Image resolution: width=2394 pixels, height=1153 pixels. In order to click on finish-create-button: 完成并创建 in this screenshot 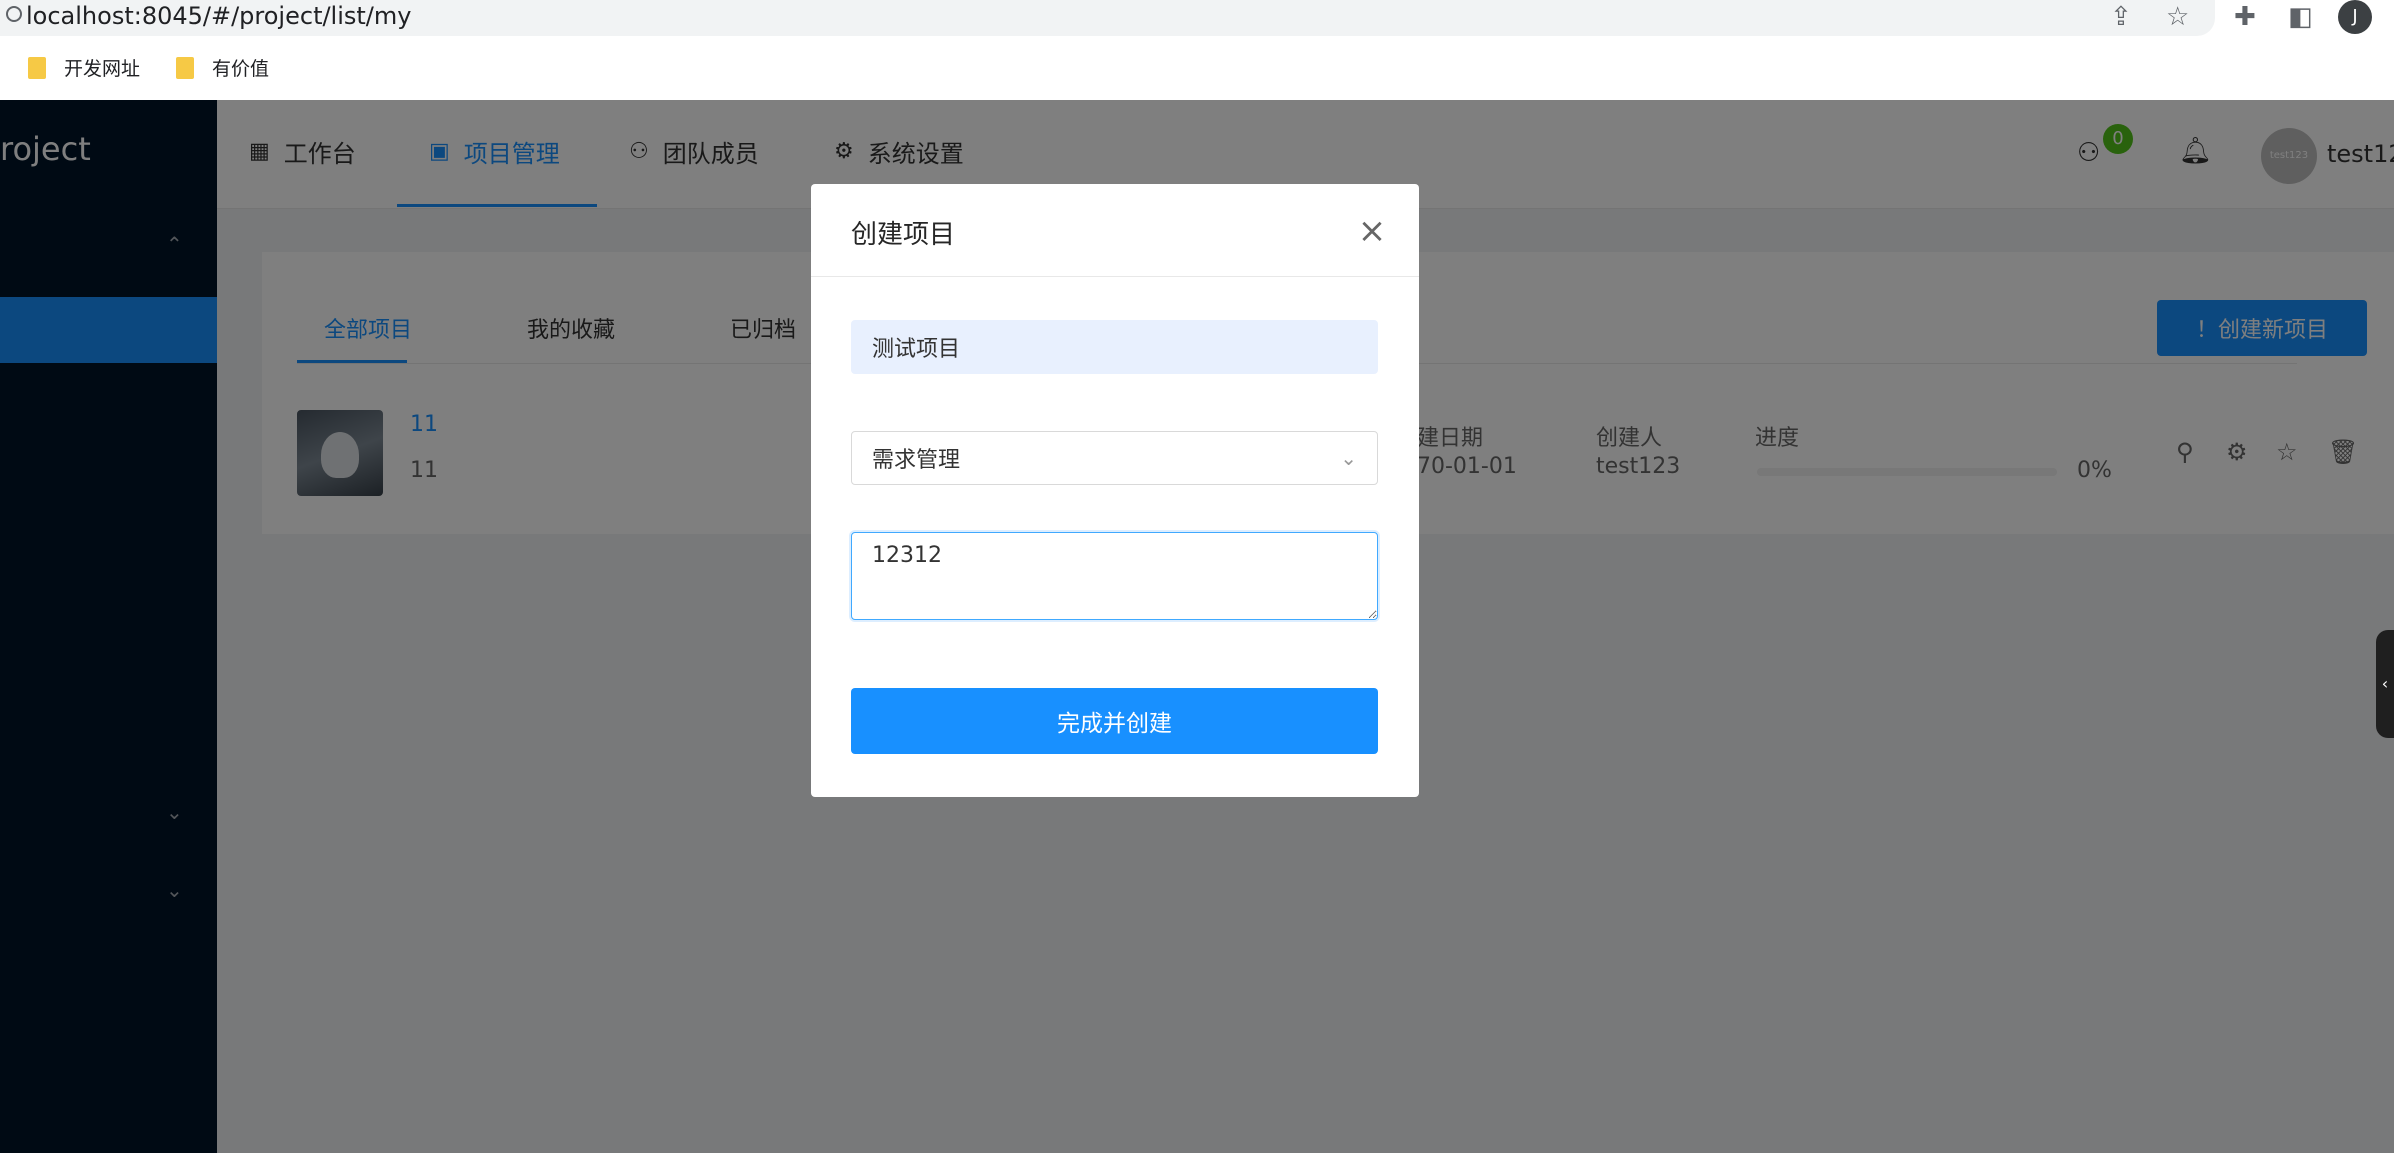, I will do `click(1114, 721)`.